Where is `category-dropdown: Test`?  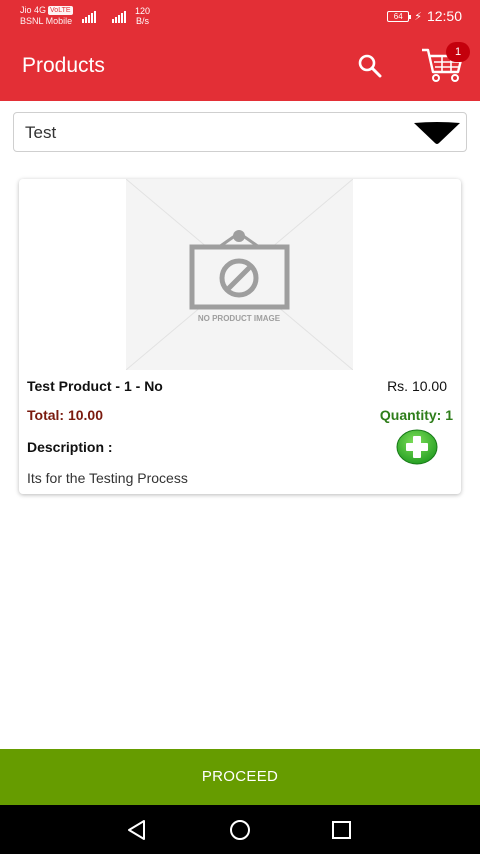
category-dropdown: Test is located at coordinates (240, 132).